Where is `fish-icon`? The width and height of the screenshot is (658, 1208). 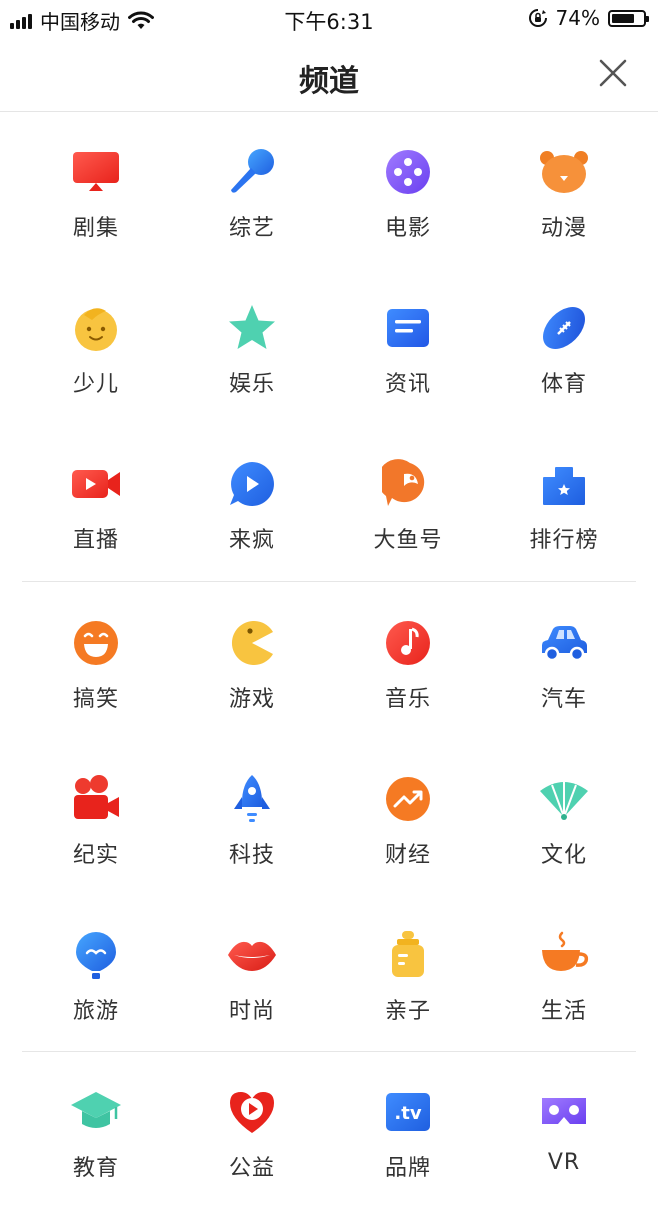
fish-icon is located at coordinates (403, 482).